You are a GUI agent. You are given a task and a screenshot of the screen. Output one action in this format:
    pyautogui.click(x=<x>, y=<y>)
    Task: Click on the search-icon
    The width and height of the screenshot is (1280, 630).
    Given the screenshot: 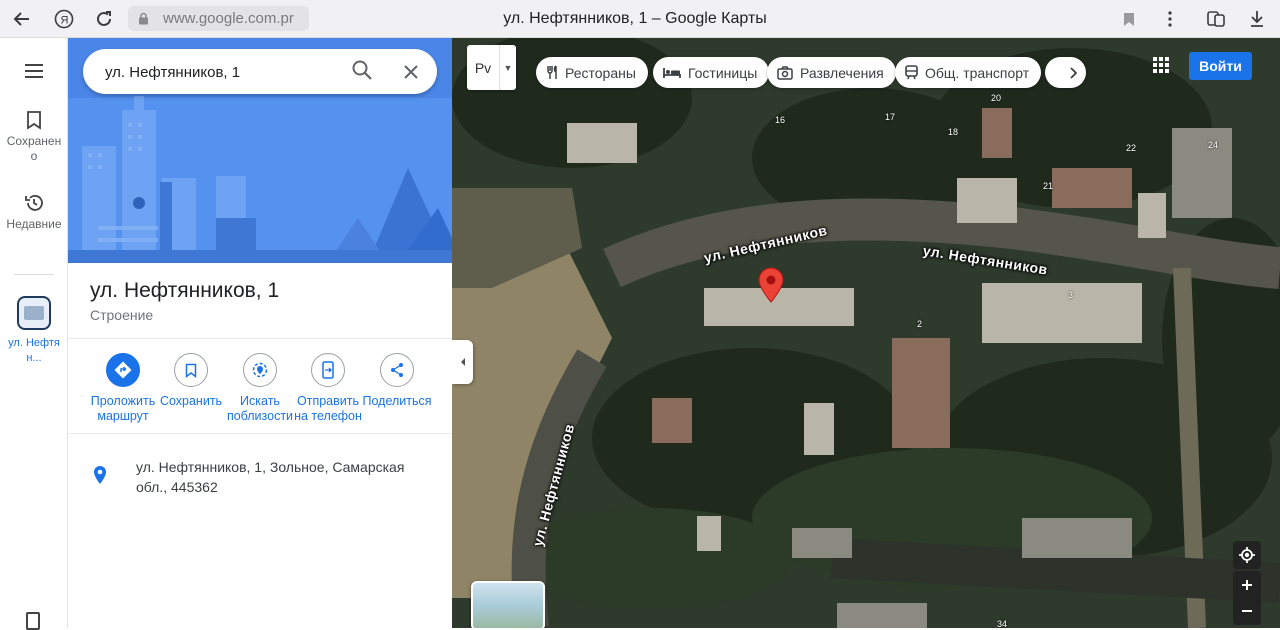 What is the action you would take?
    pyautogui.click(x=364, y=72)
    